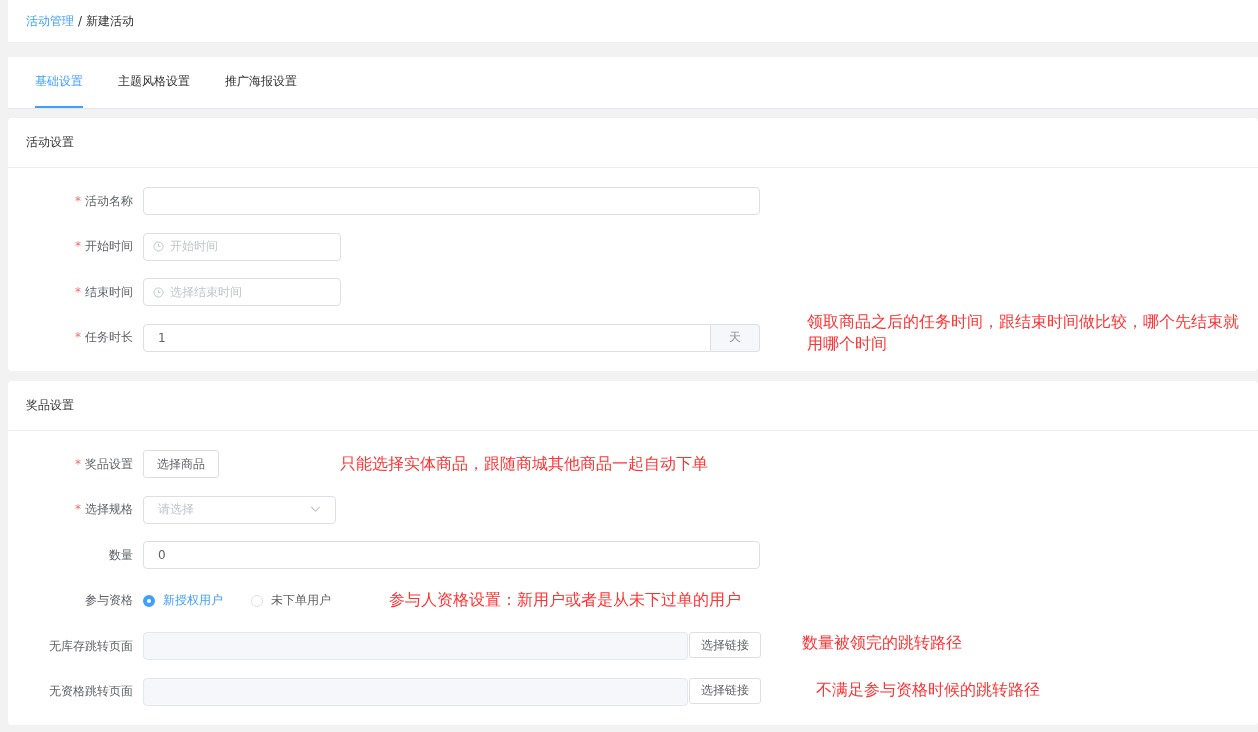 The height and width of the screenshot is (732, 1258). What do you see at coordinates (154, 82) in the screenshot?
I see `tab: 主题风格设置` at bounding box center [154, 82].